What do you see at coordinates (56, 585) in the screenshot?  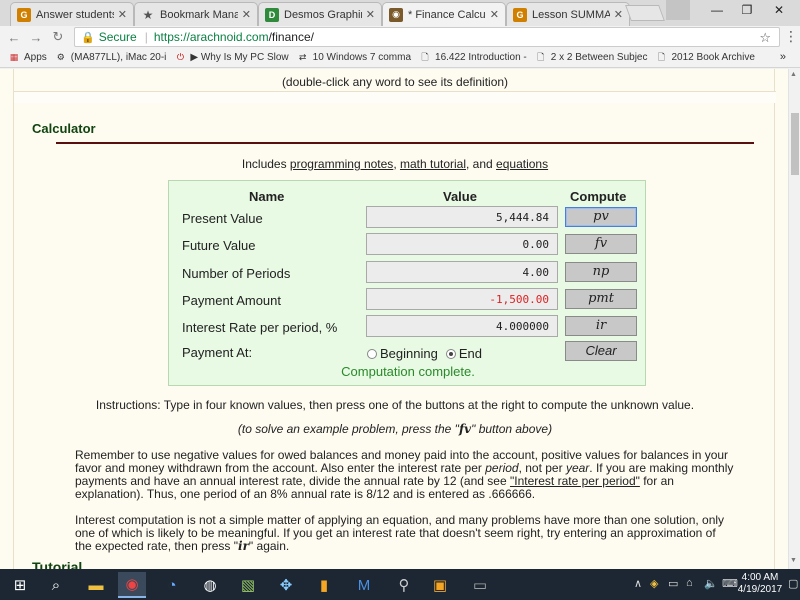 I see `search-icon: ⌕` at bounding box center [56, 585].